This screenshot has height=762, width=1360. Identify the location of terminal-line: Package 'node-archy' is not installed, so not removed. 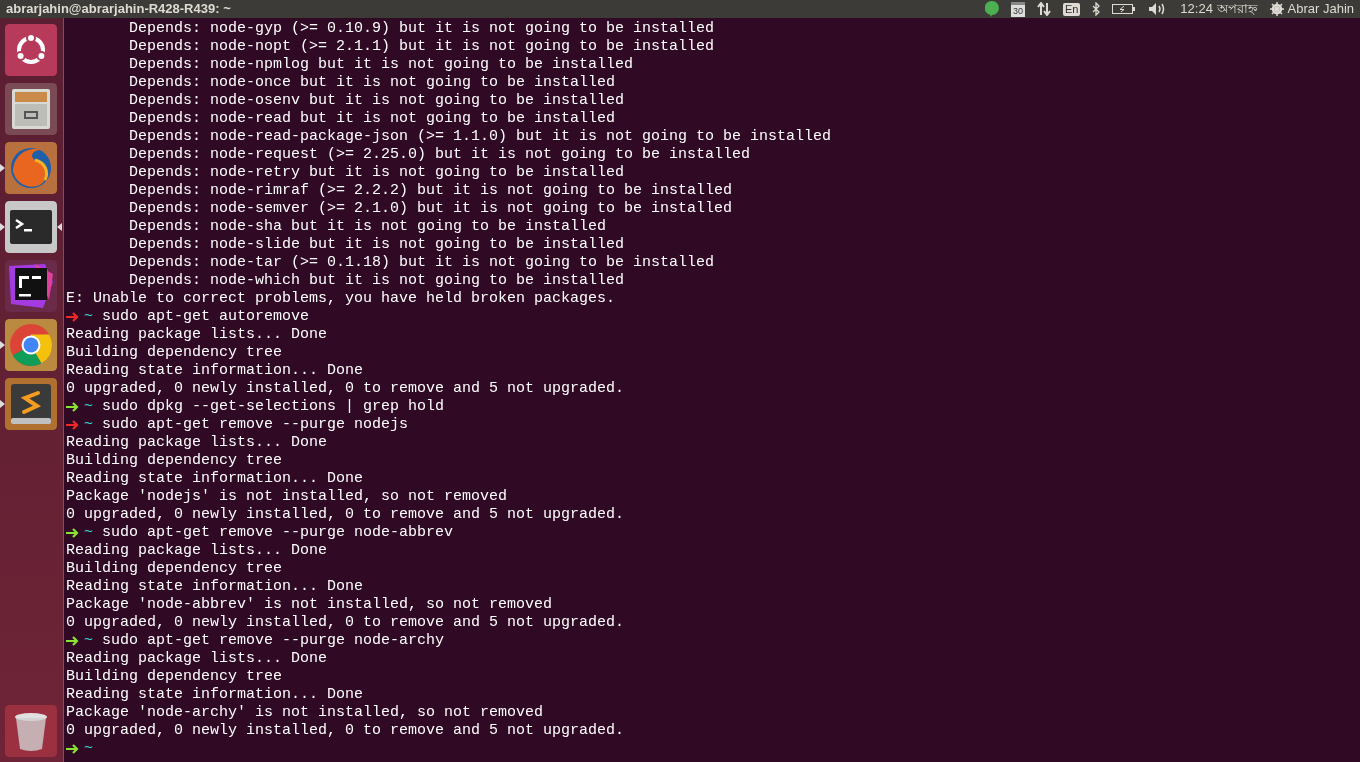
(305, 713).